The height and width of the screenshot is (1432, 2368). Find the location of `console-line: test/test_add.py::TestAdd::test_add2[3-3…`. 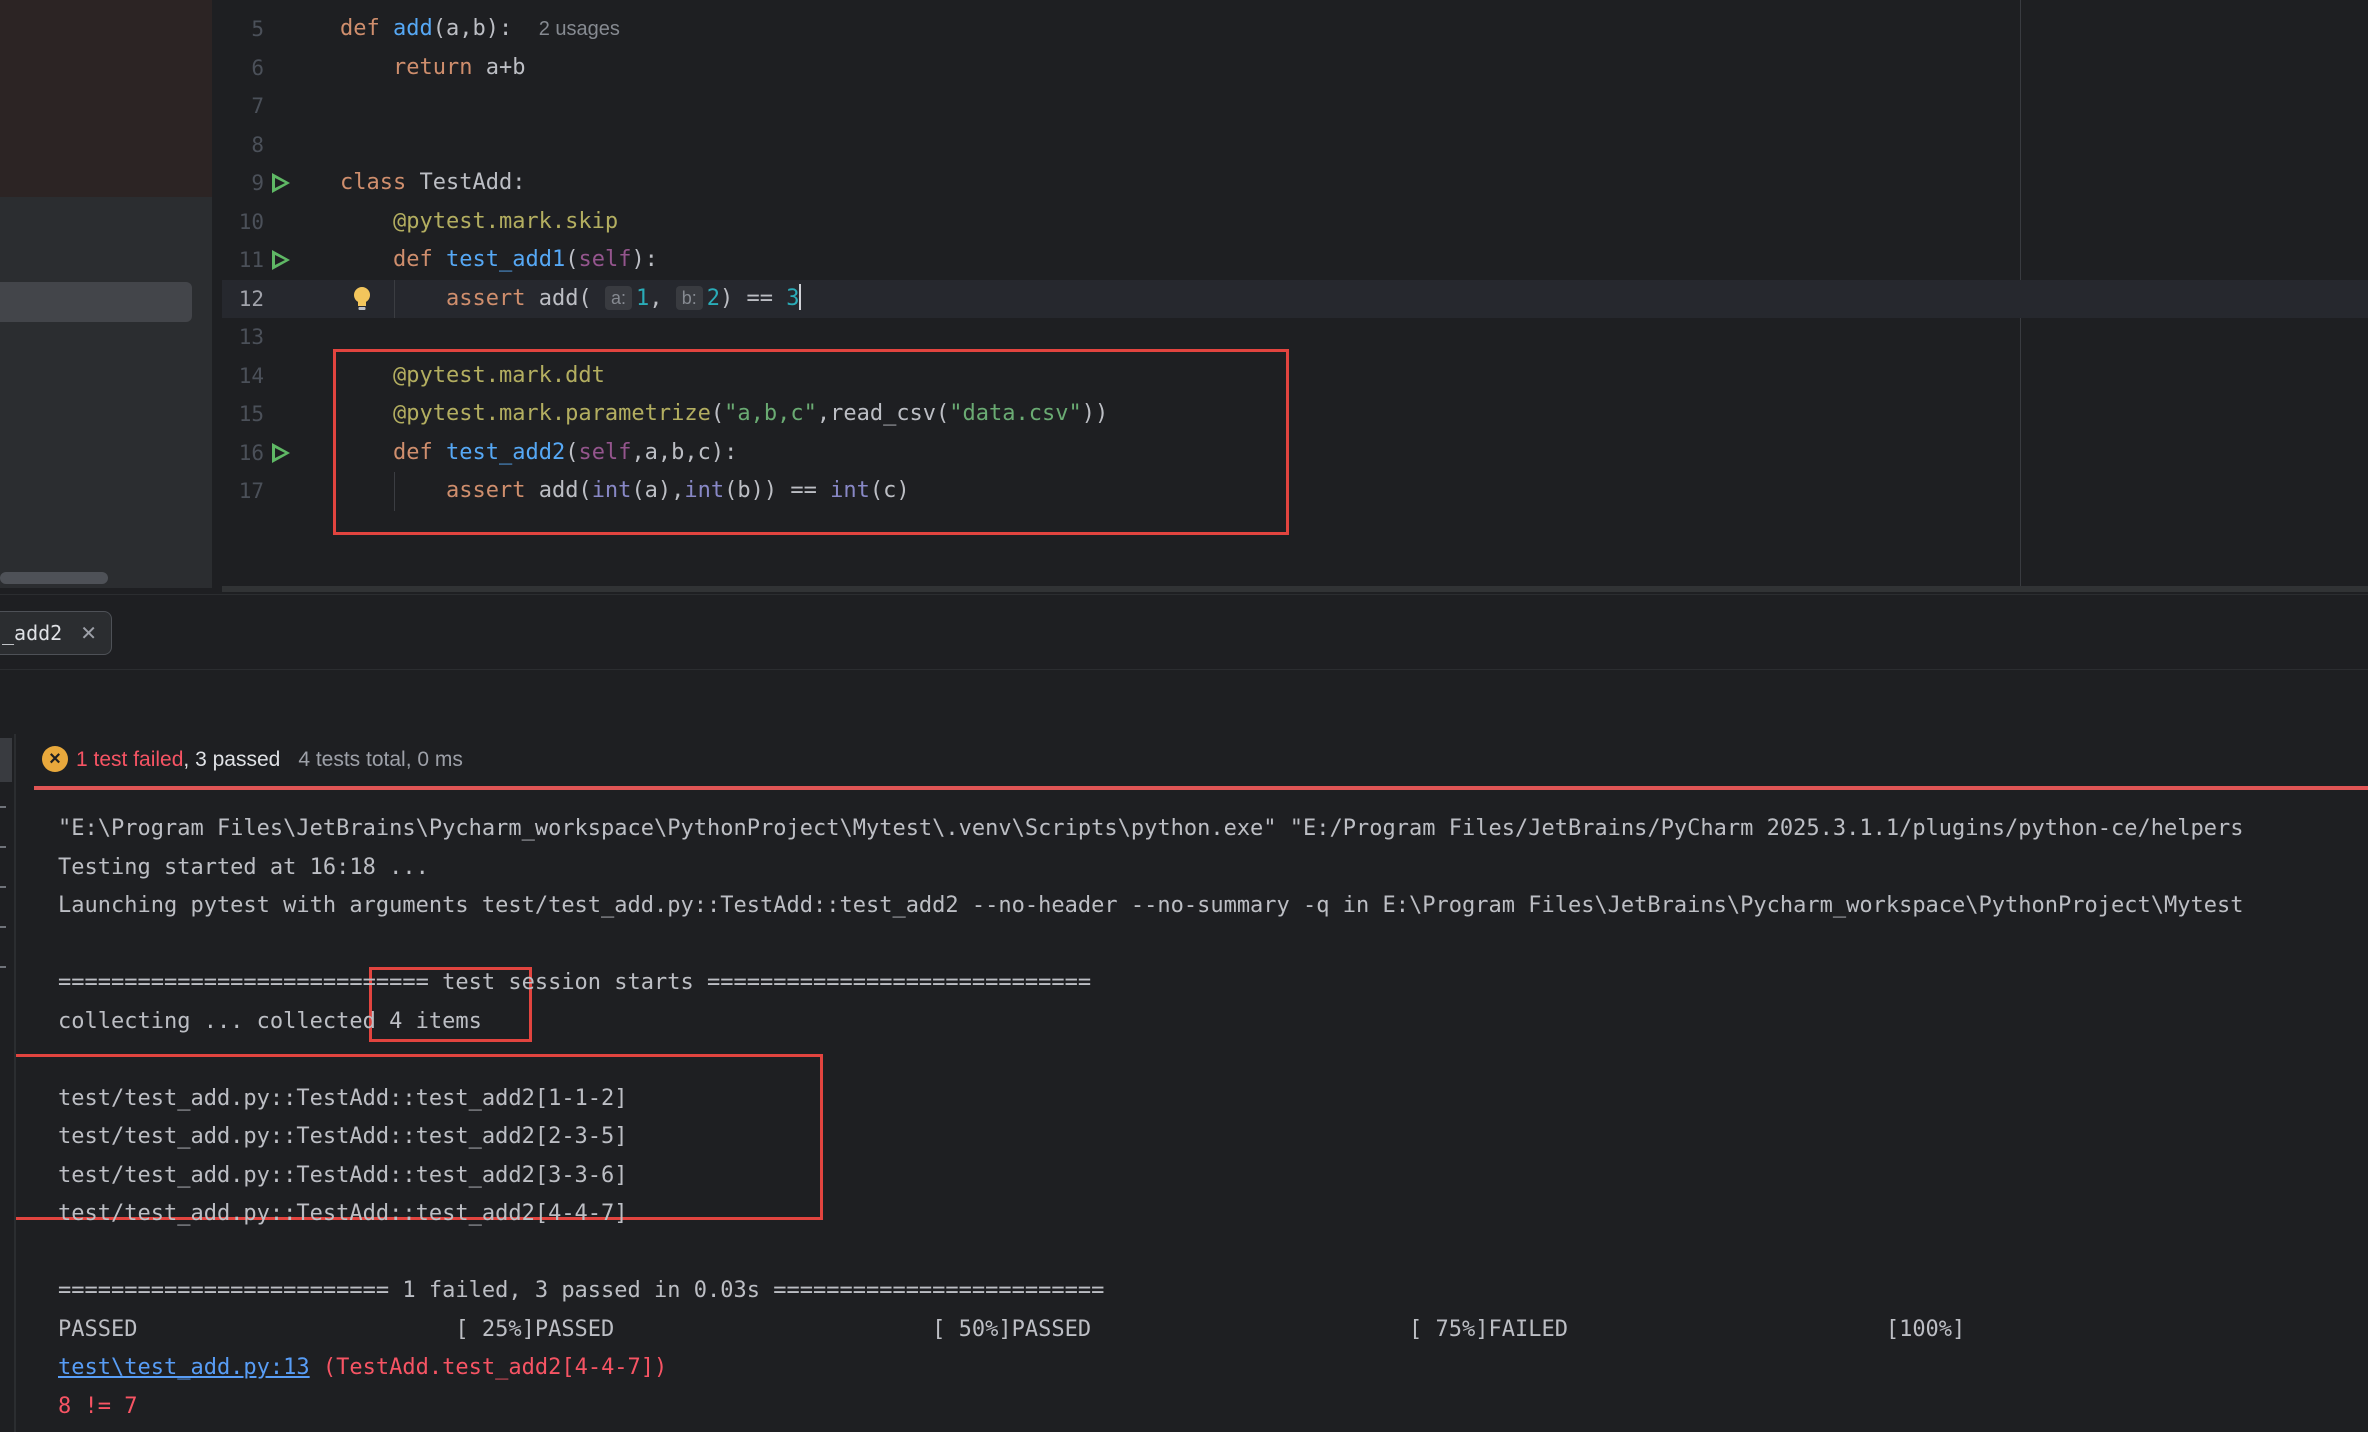

console-line: test/test_add.py::TestAdd::test_add2[3-3… is located at coordinates (343, 1176).